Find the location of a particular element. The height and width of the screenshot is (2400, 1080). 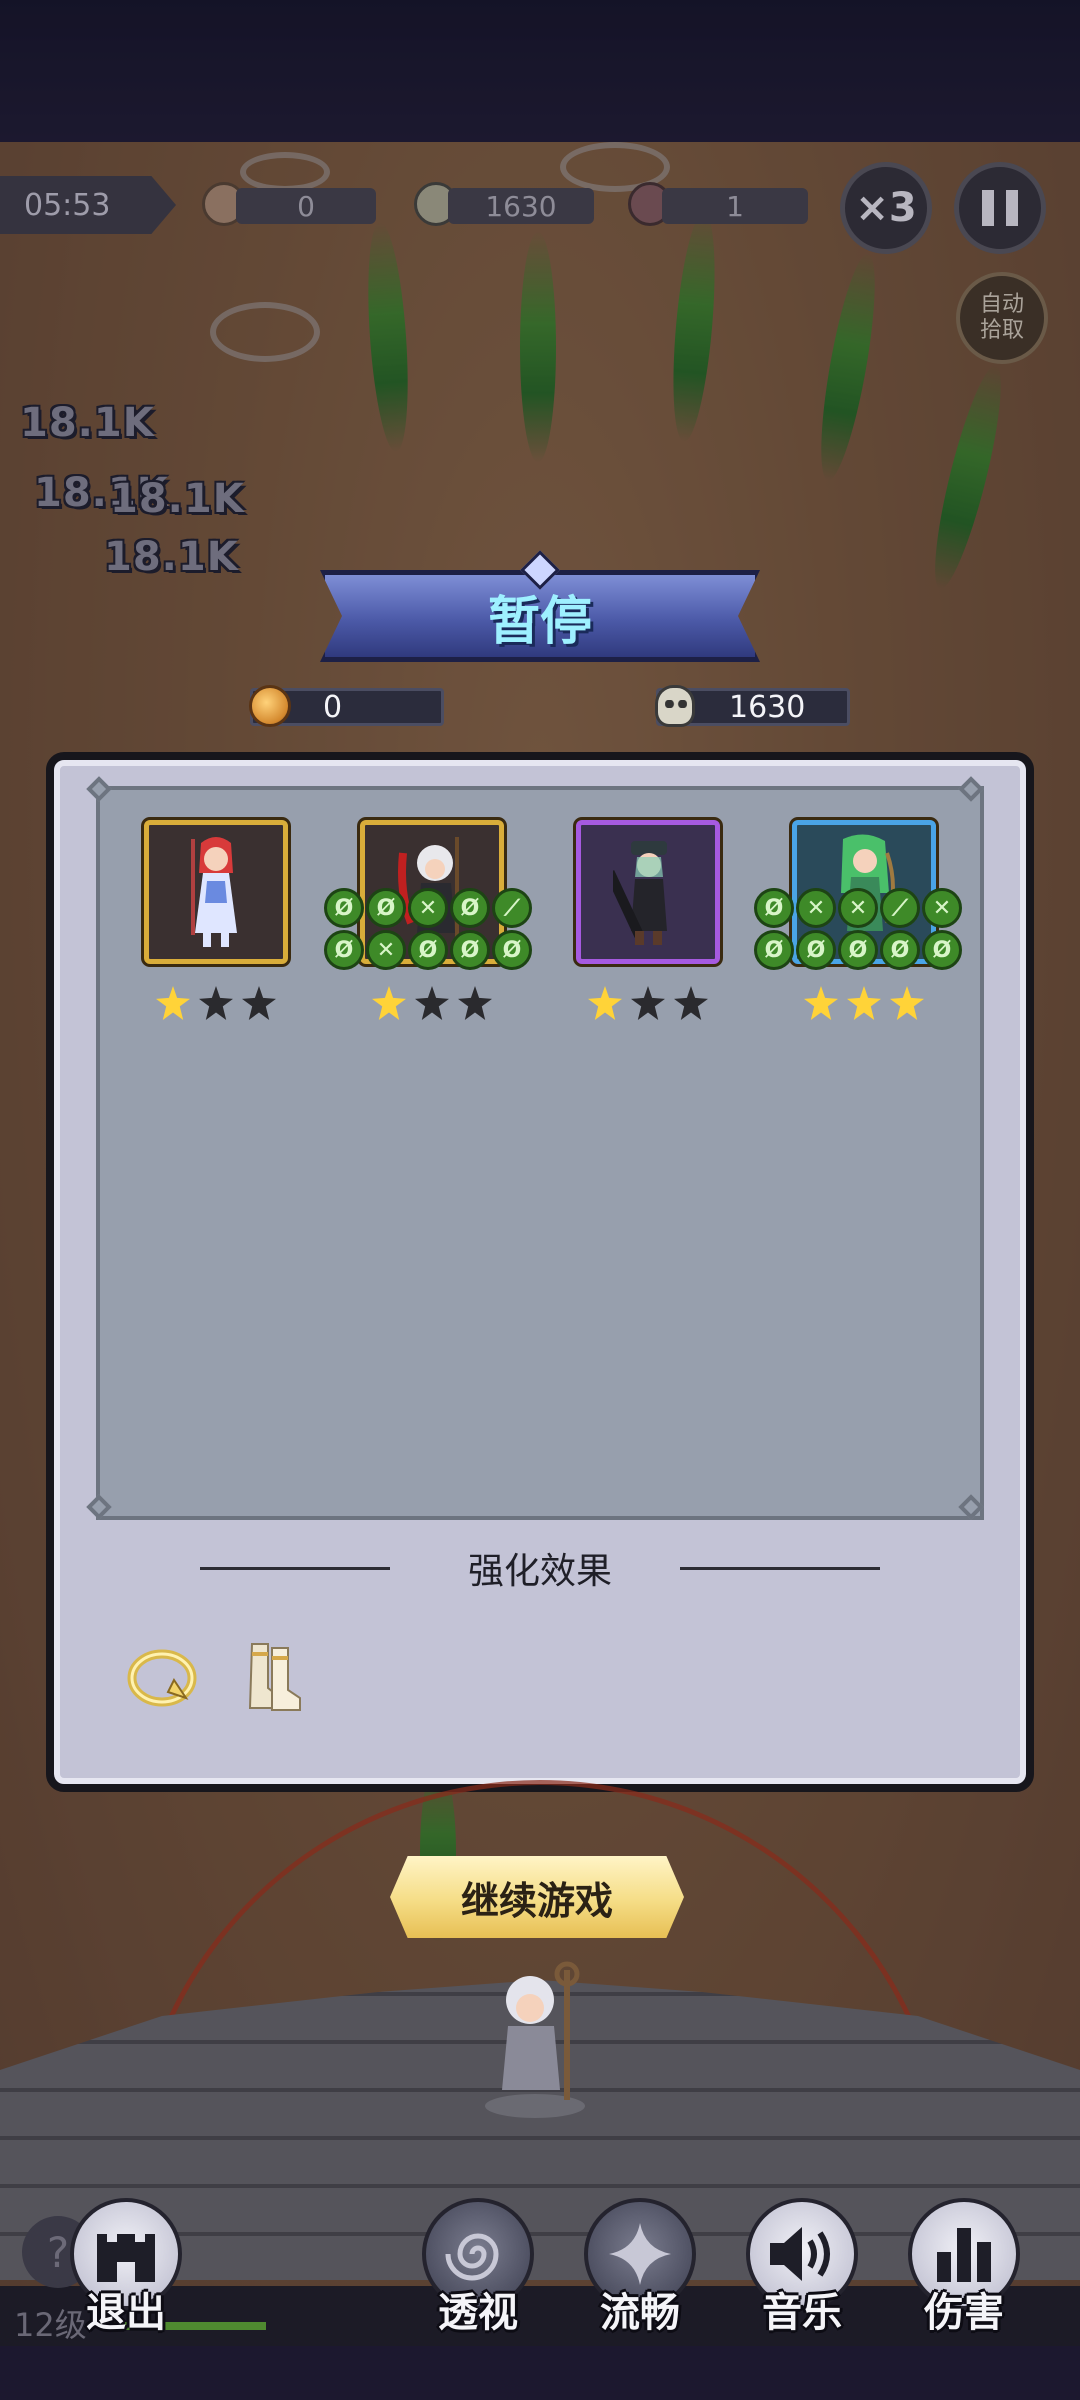

hero-card-red-swordswoman is located at coordinates (216, 892).